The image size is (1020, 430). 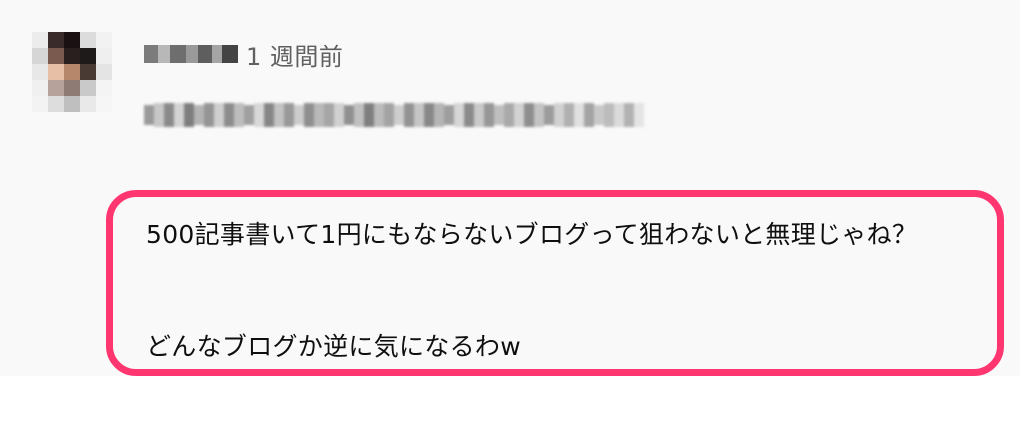 I want to click on redacted-text-line, so click(x=394, y=115).